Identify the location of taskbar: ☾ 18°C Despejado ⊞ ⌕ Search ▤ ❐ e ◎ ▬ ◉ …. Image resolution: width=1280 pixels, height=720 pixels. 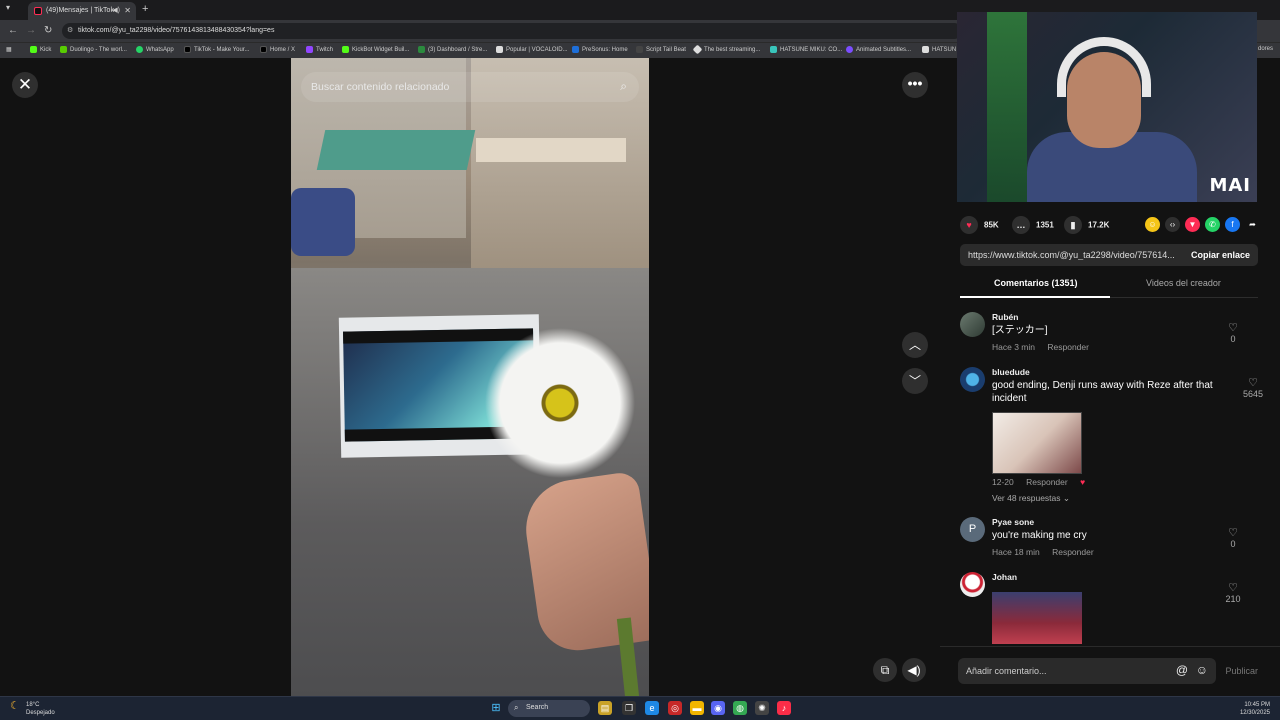
(640, 708).